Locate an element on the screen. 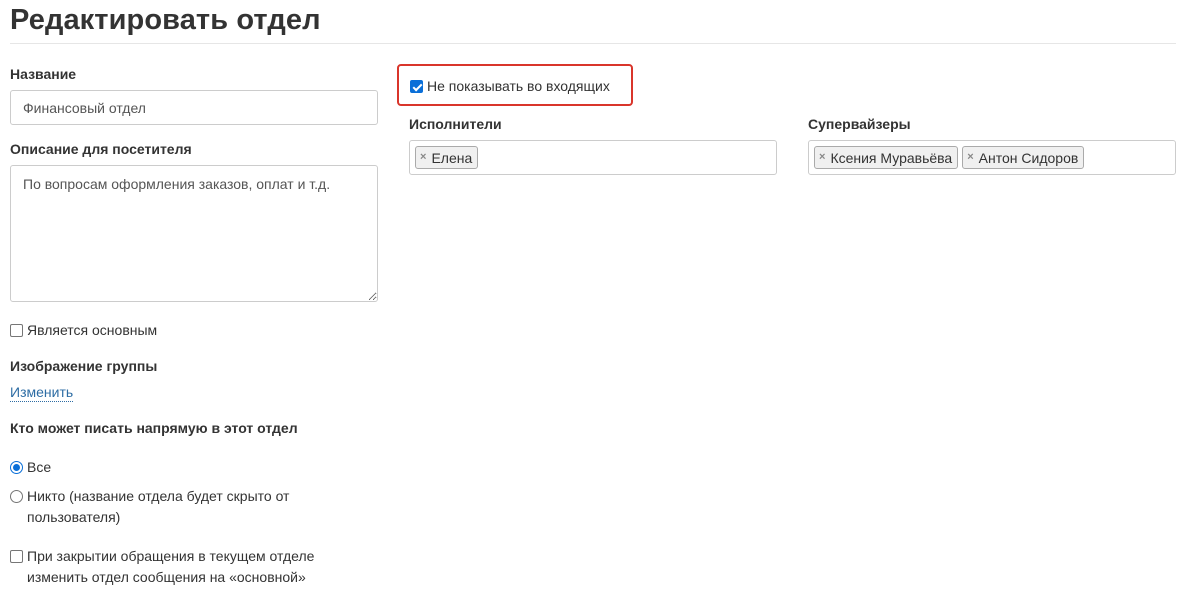 Image resolution: width=1200 pixels, height=600 pixels. radio-all-label: Все is located at coordinates (39, 467).